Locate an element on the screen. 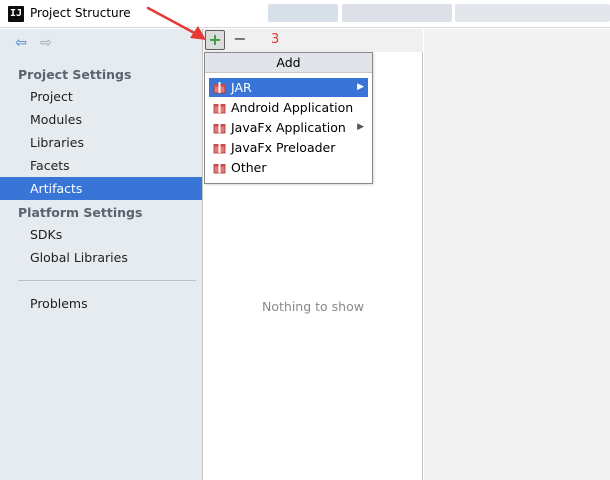 The image size is (610, 480). menu-item-android-application: Android Application is located at coordinates (288, 107).